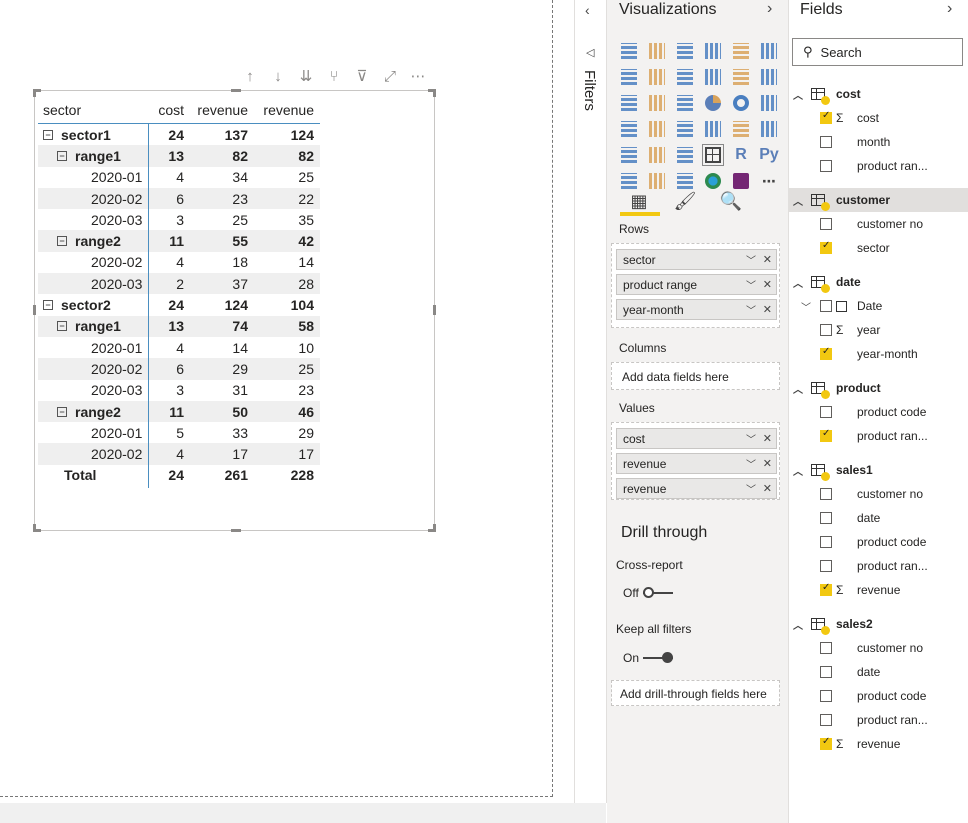  Describe the element at coordinates (334, 76) in the screenshot. I see `expand-hierarchy-icon: ⑂` at that location.